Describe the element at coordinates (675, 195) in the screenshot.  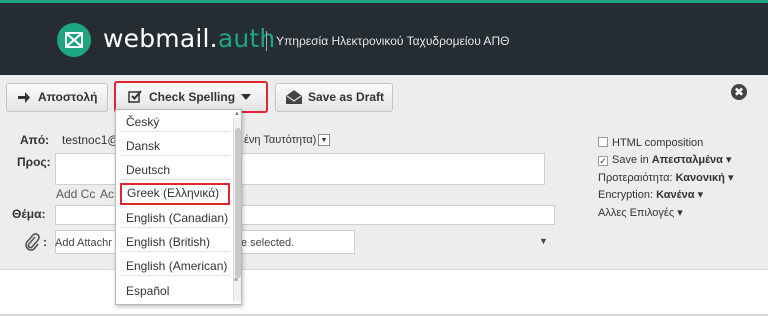
I see `encryption-value: Κανένα` at that location.